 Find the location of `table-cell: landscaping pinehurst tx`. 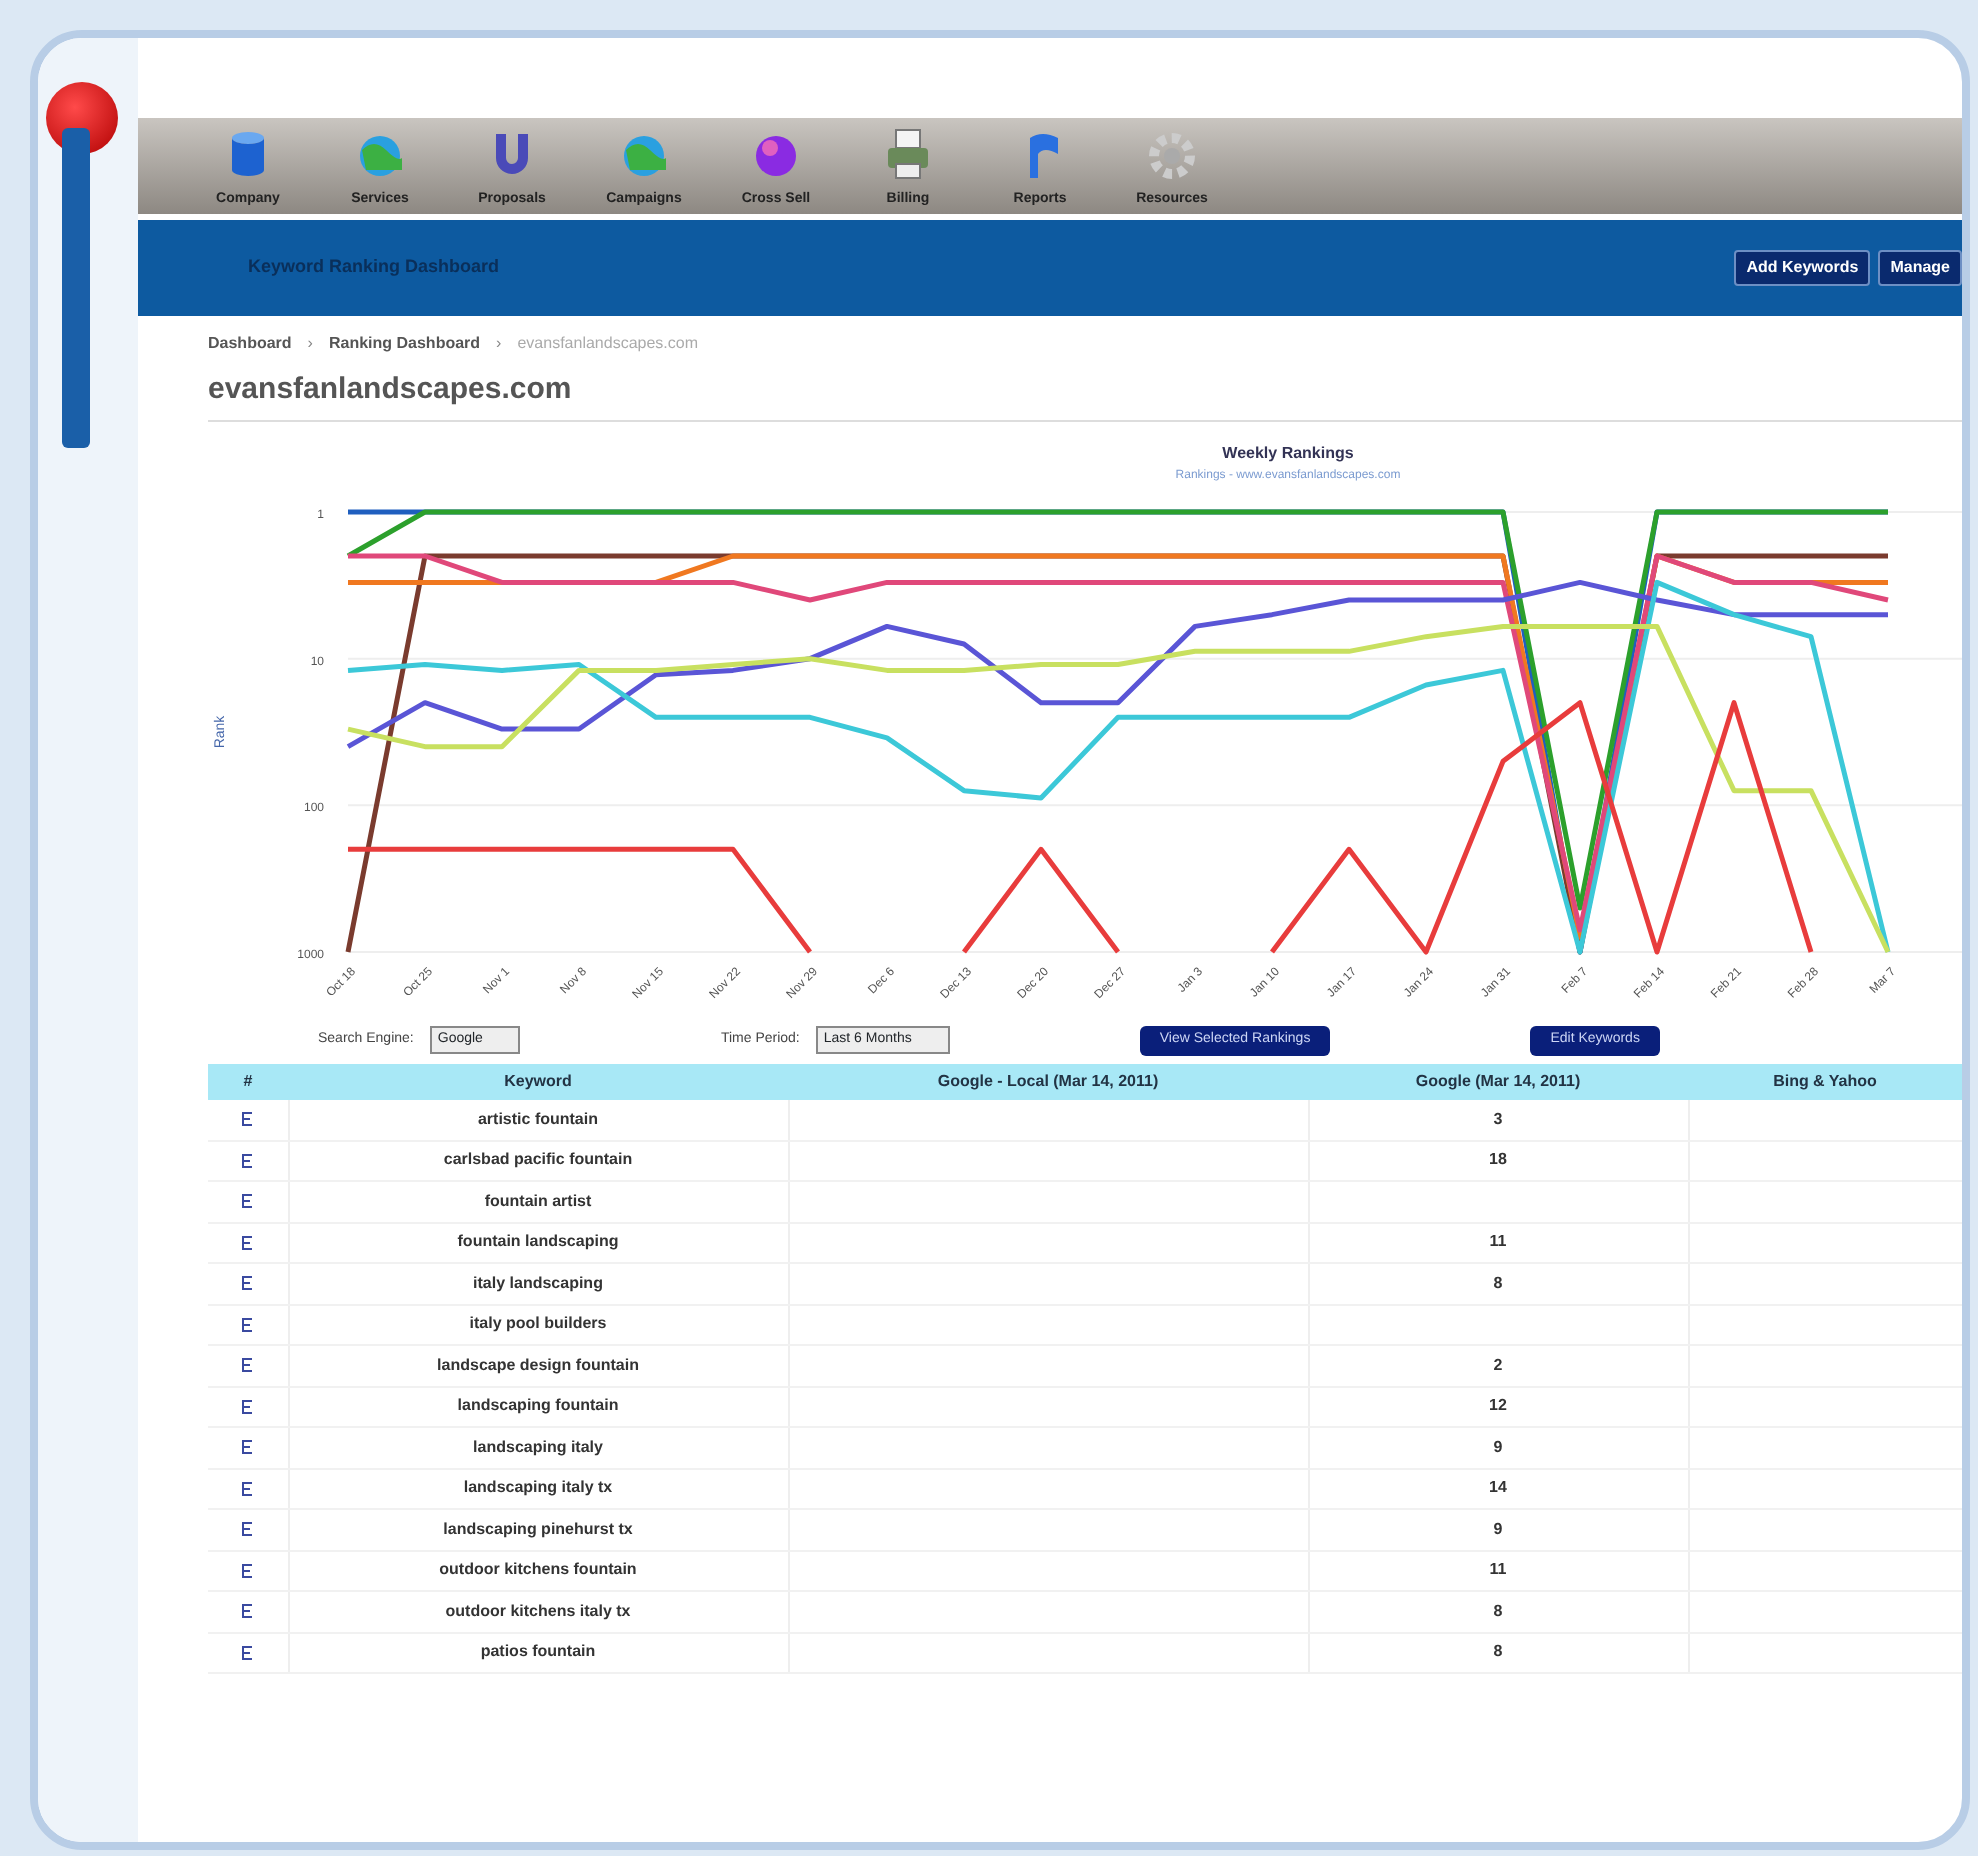

table-cell: landscaping pinehurst tx is located at coordinates (538, 1529).